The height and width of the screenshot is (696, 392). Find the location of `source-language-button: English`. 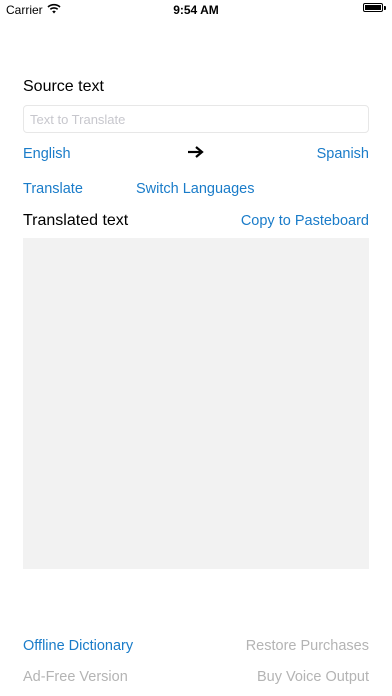

source-language-button: English is located at coordinates (47, 154).